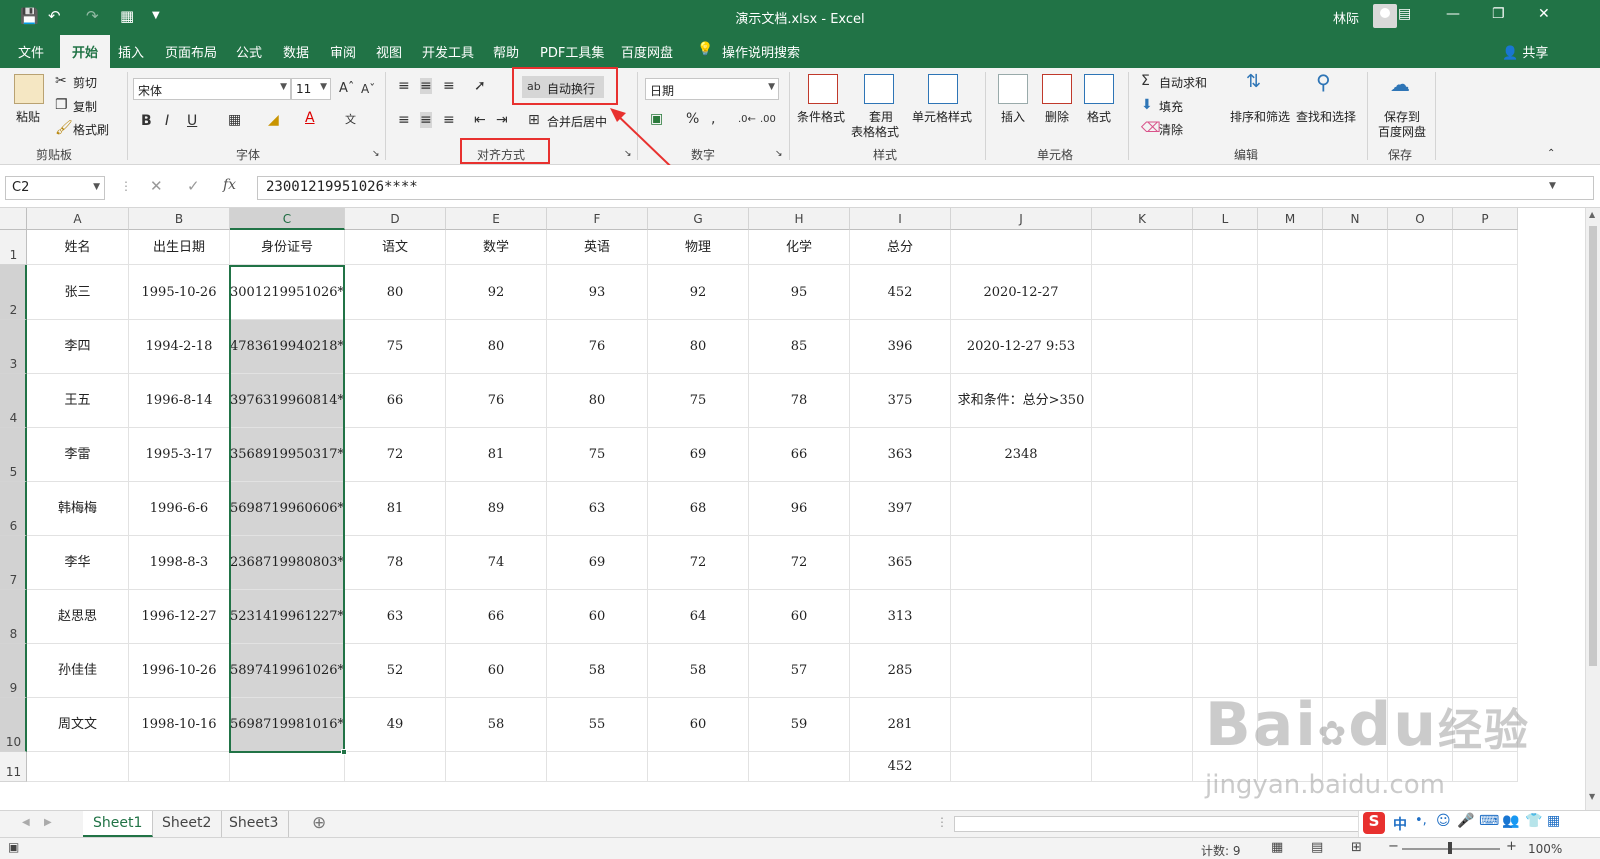  What do you see at coordinates (1420, 617) in the screenshot?
I see `cell-O8` at bounding box center [1420, 617].